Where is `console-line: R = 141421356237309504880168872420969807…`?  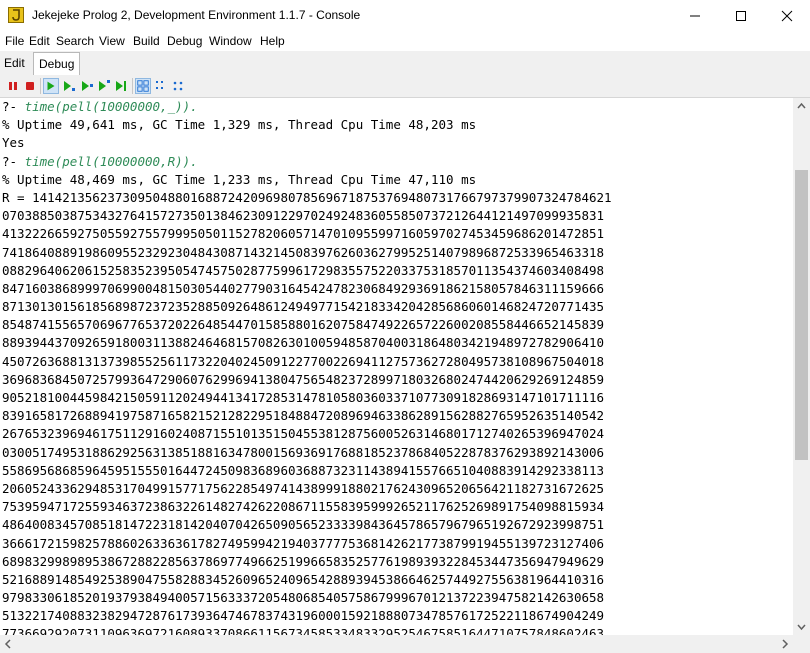 console-line: R = 141421356237309504880168872420969807… is located at coordinates (307, 197).